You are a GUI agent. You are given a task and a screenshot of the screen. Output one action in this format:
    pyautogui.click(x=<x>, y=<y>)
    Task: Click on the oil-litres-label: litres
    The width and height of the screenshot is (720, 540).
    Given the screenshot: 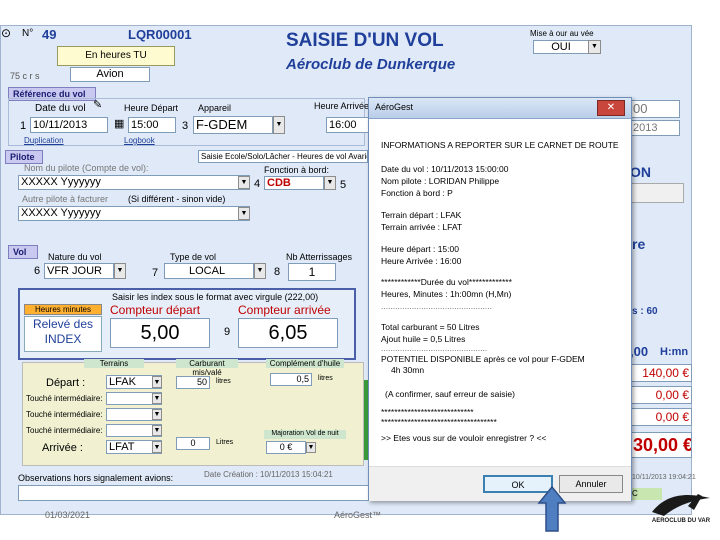 What is the action you would take?
    pyautogui.click(x=325, y=378)
    